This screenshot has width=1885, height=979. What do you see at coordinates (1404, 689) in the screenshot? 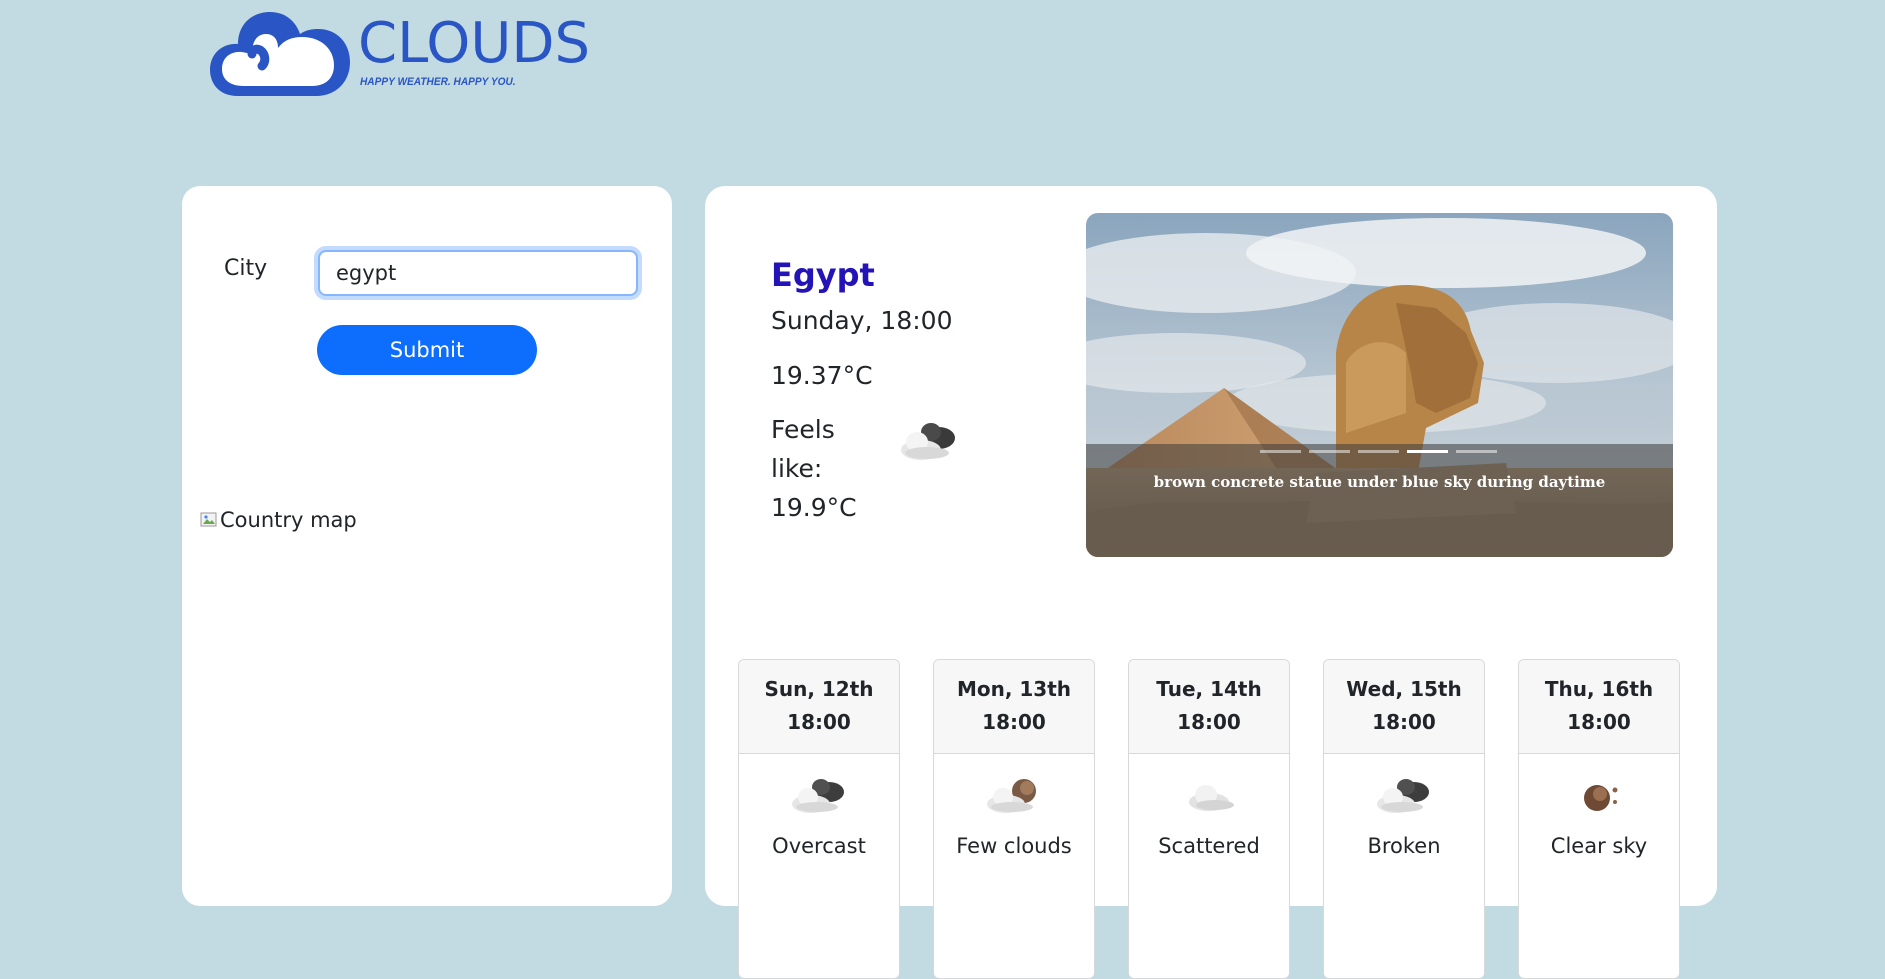
I see `forecast-day: Wed, 15th` at bounding box center [1404, 689].